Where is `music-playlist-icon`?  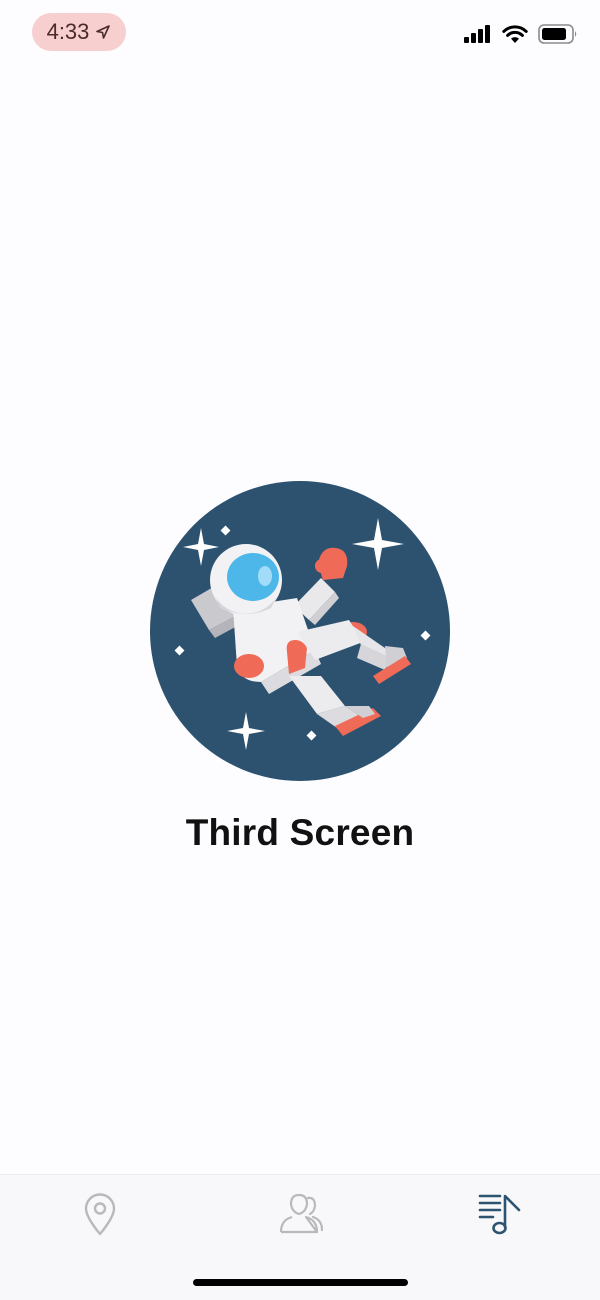 music-playlist-icon is located at coordinates (499, 1214).